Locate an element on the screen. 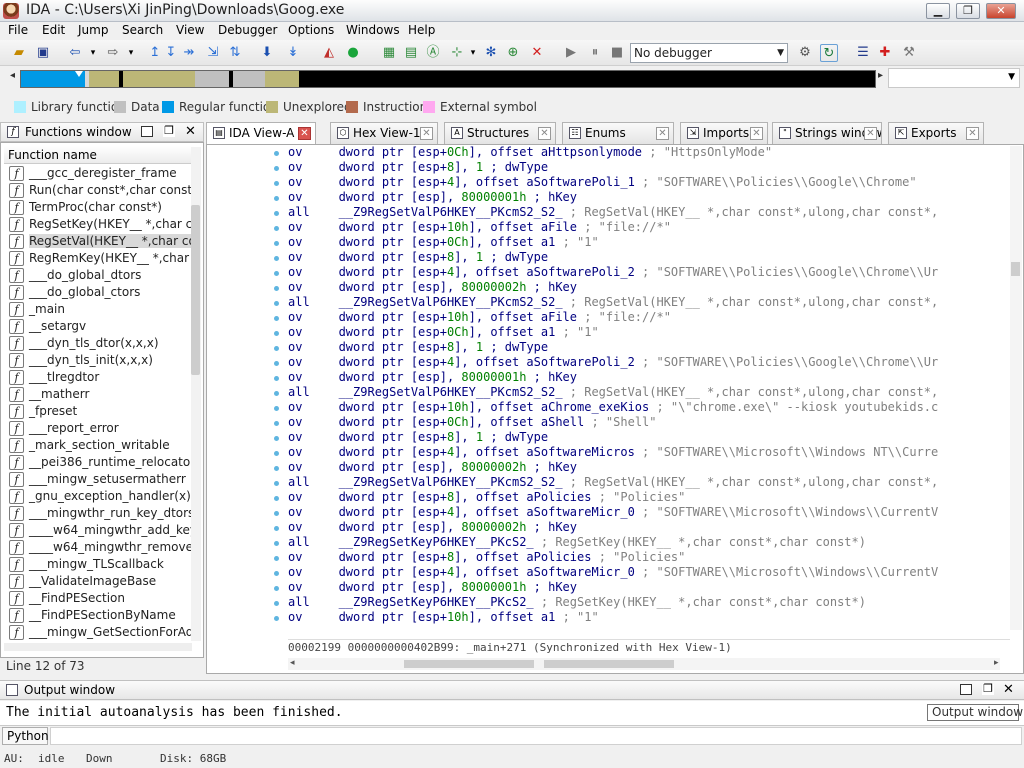 The width and height of the screenshot is (1024, 768). function-row: f __setargv is located at coordinates (98, 326).